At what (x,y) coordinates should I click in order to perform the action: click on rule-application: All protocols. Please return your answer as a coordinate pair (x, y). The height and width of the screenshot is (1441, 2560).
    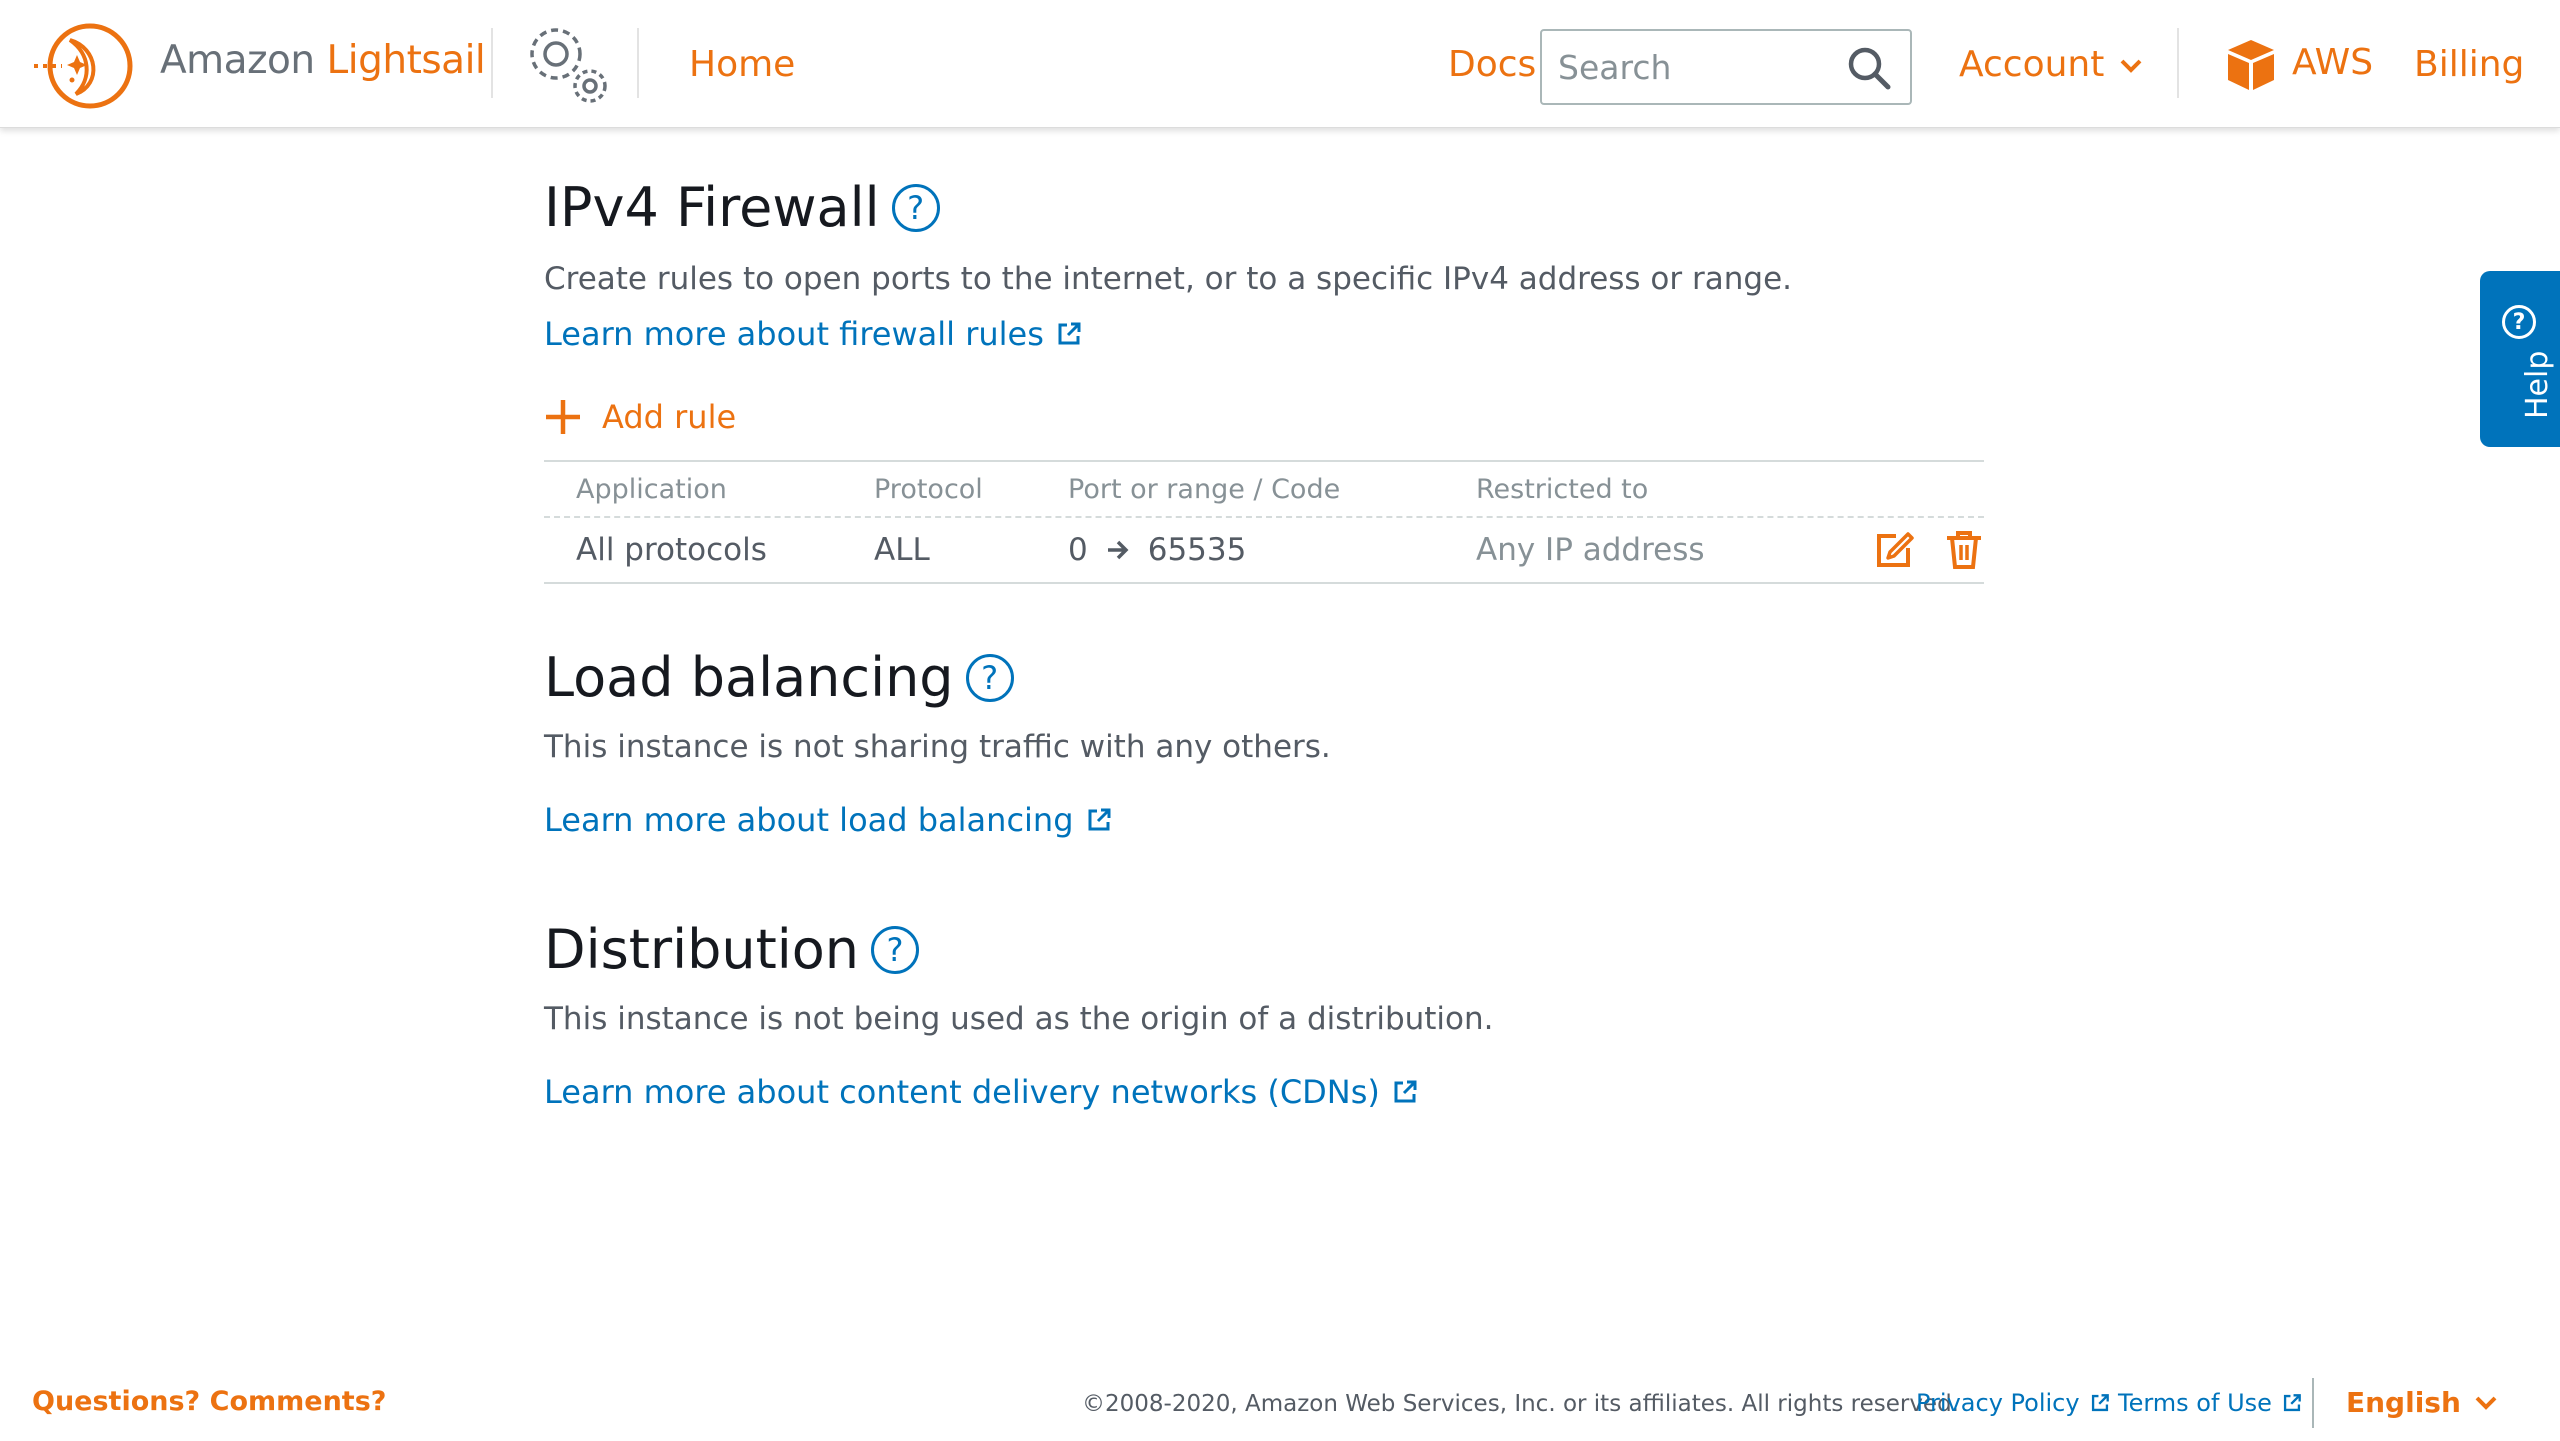
    Looking at the image, I should click on (671, 550).